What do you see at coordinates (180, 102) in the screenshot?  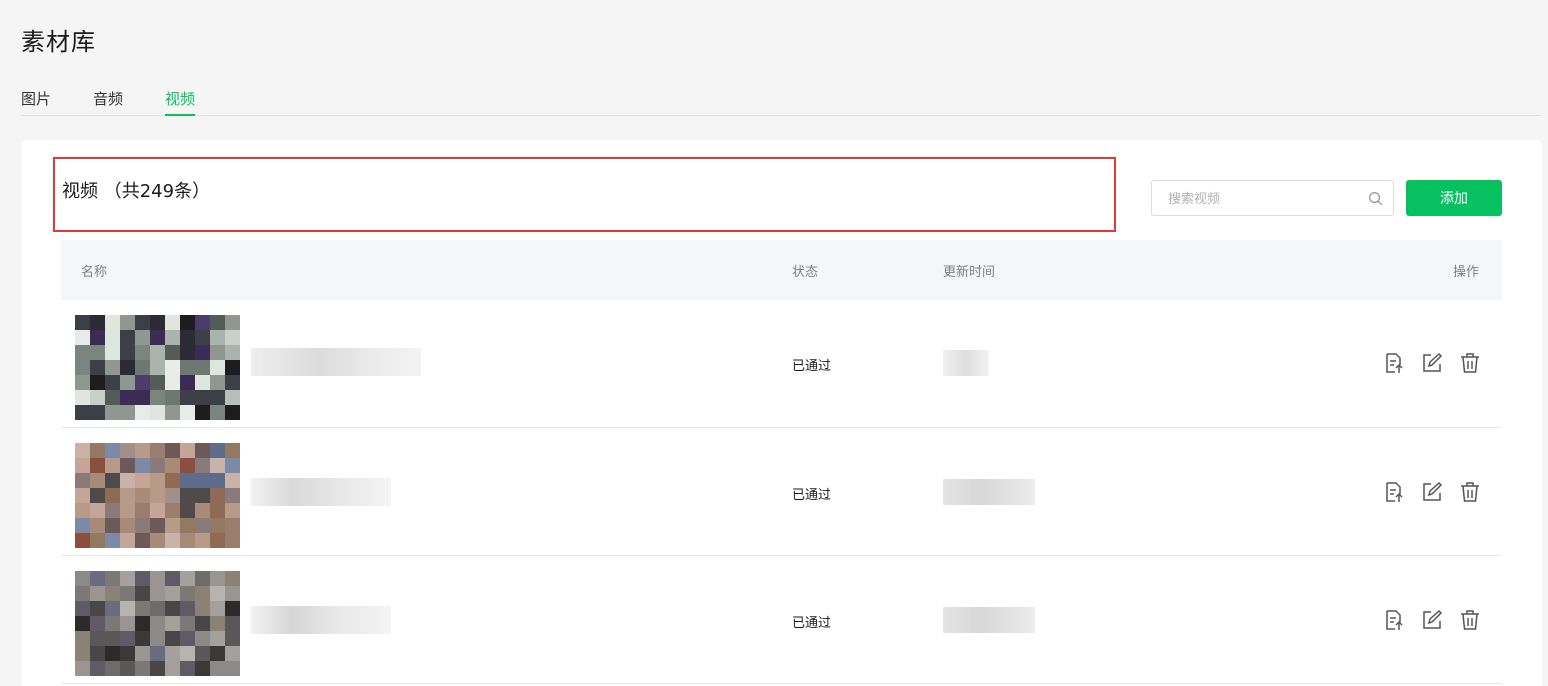 I see `tab-video: 视频` at bounding box center [180, 102].